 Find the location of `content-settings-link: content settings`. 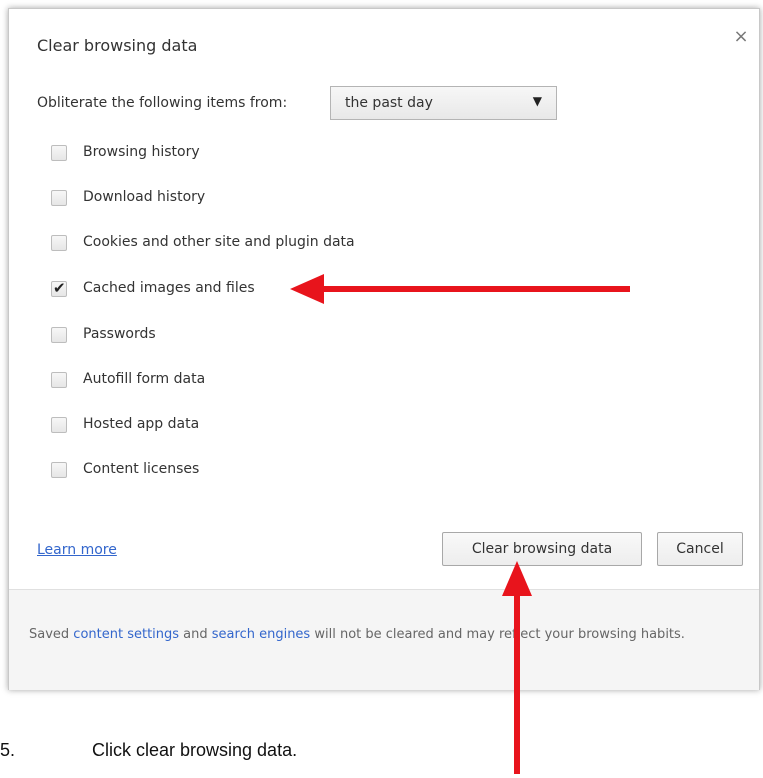

content-settings-link: content settings is located at coordinates (126, 634).